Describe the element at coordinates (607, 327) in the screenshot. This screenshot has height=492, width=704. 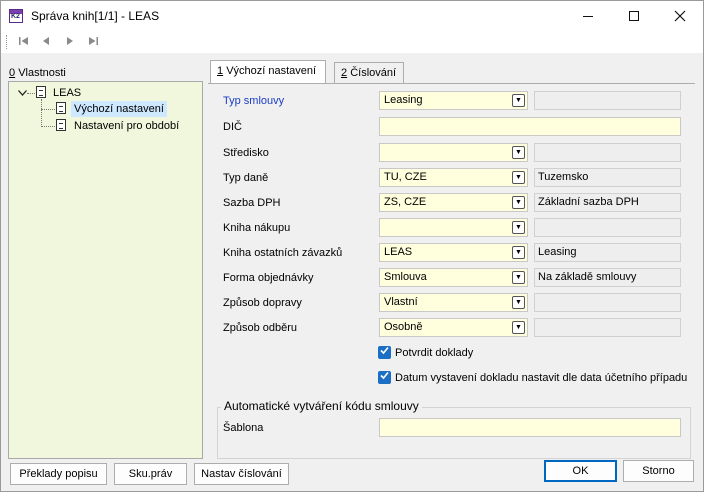
I see `zpusob-odberu-info` at that location.